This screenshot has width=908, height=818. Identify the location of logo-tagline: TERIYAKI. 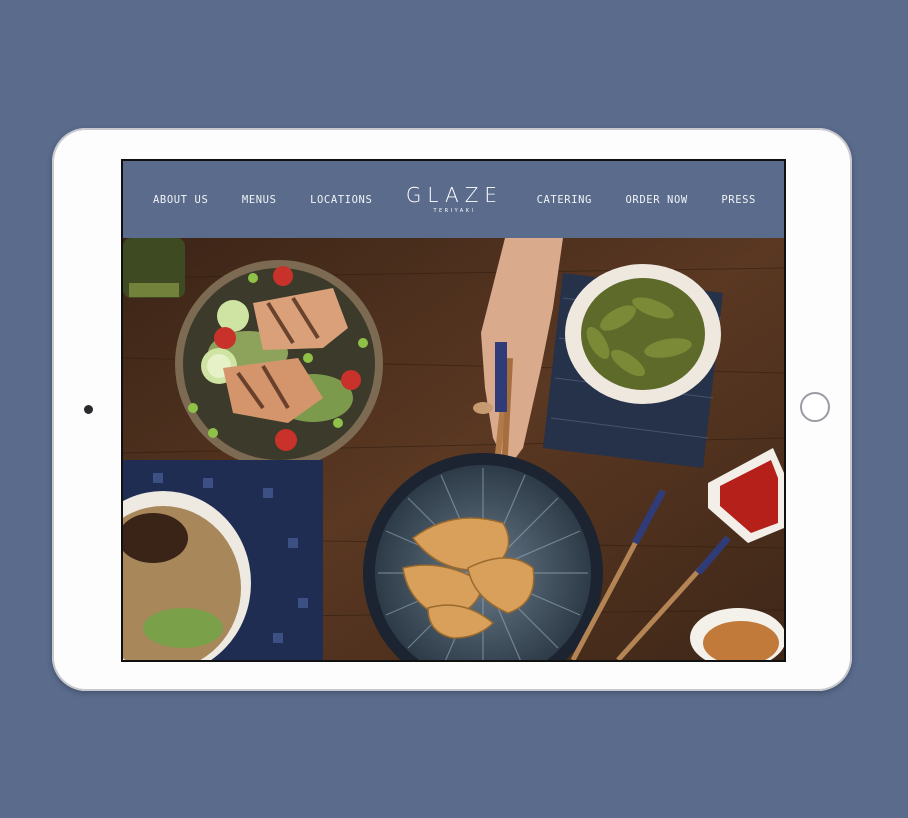
(454, 211).